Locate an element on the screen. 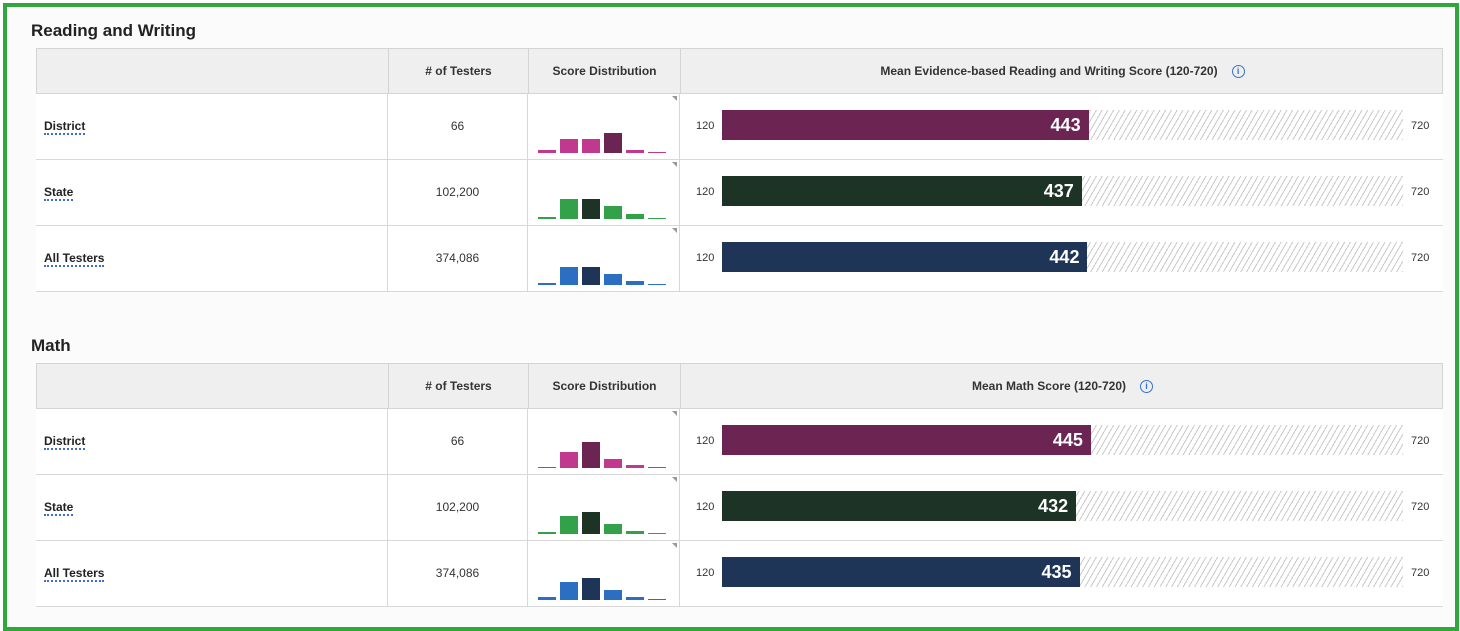 The height and width of the screenshot is (631, 1460). testers-count: 374,086 is located at coordinates (457, 258).